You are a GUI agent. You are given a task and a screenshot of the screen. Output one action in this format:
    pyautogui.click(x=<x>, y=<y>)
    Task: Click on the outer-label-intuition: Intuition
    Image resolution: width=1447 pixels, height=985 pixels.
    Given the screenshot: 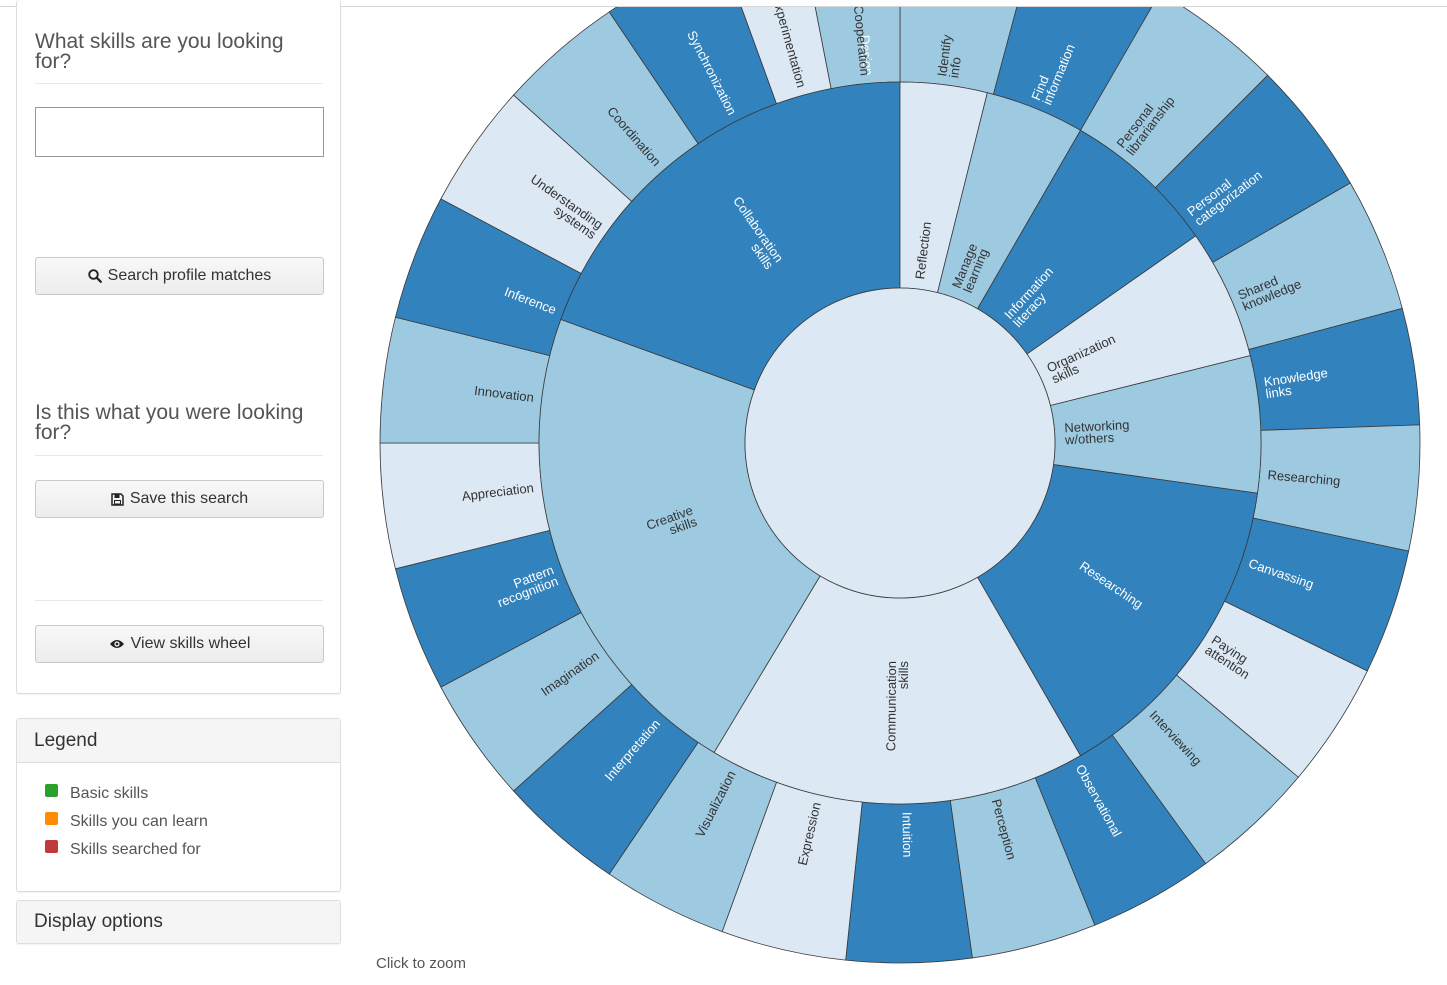 What is the action you would take?
    pyautogui.click(x=907, y=835)
    